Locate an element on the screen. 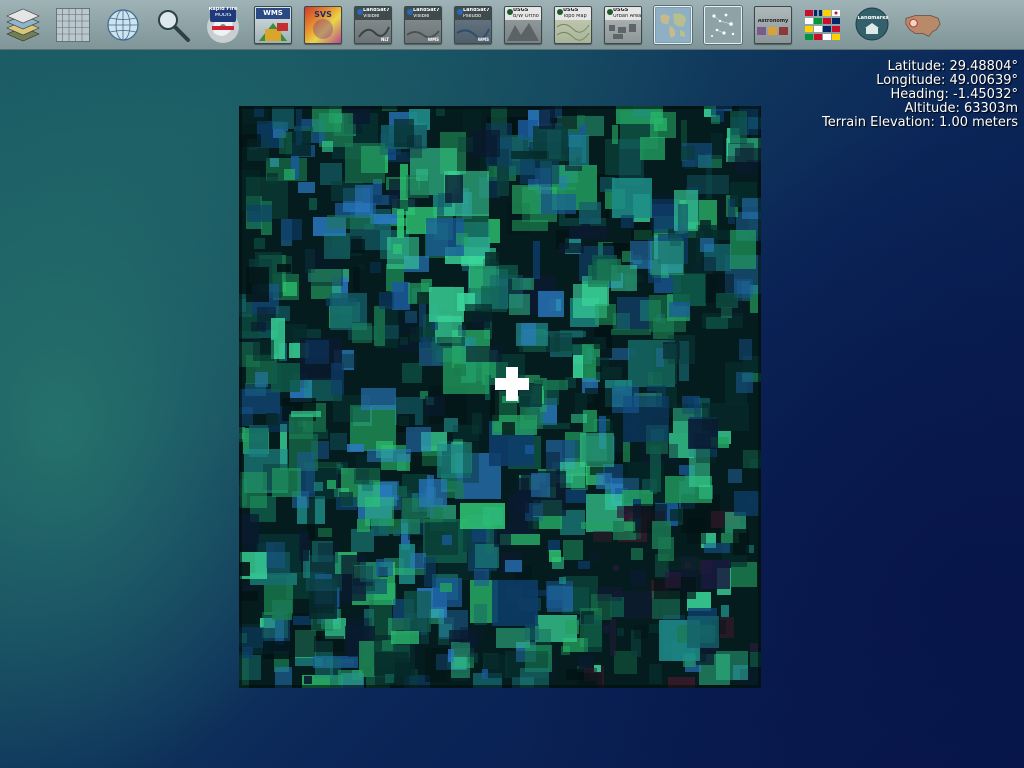 Image resolution: width=1024 pixels, height=768 pixels. usgs-ortho-label: USGS is located at coordinates (521, 10).